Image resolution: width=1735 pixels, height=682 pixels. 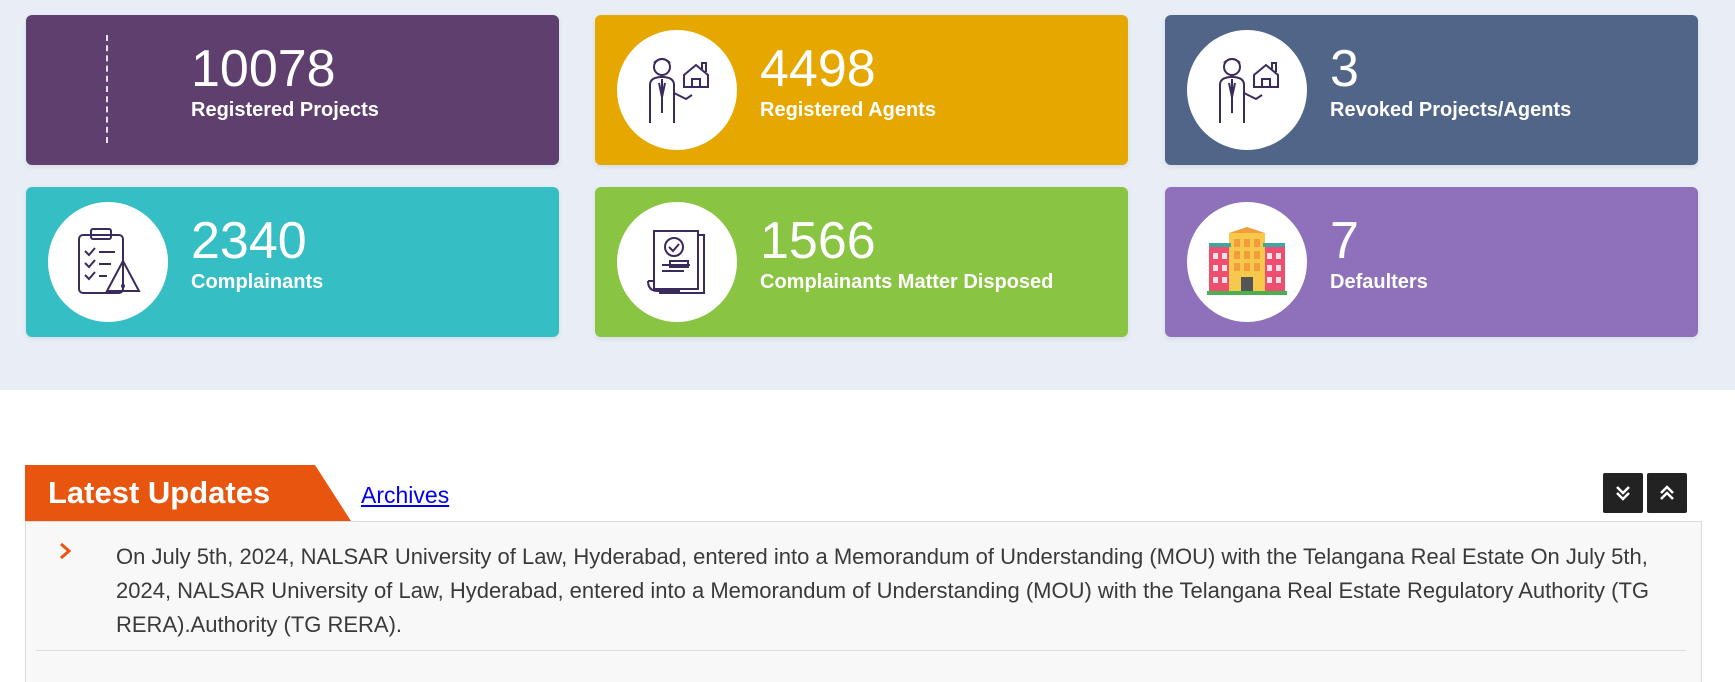 I want to click on stat-value: 7, so click(x=1344, y=241).